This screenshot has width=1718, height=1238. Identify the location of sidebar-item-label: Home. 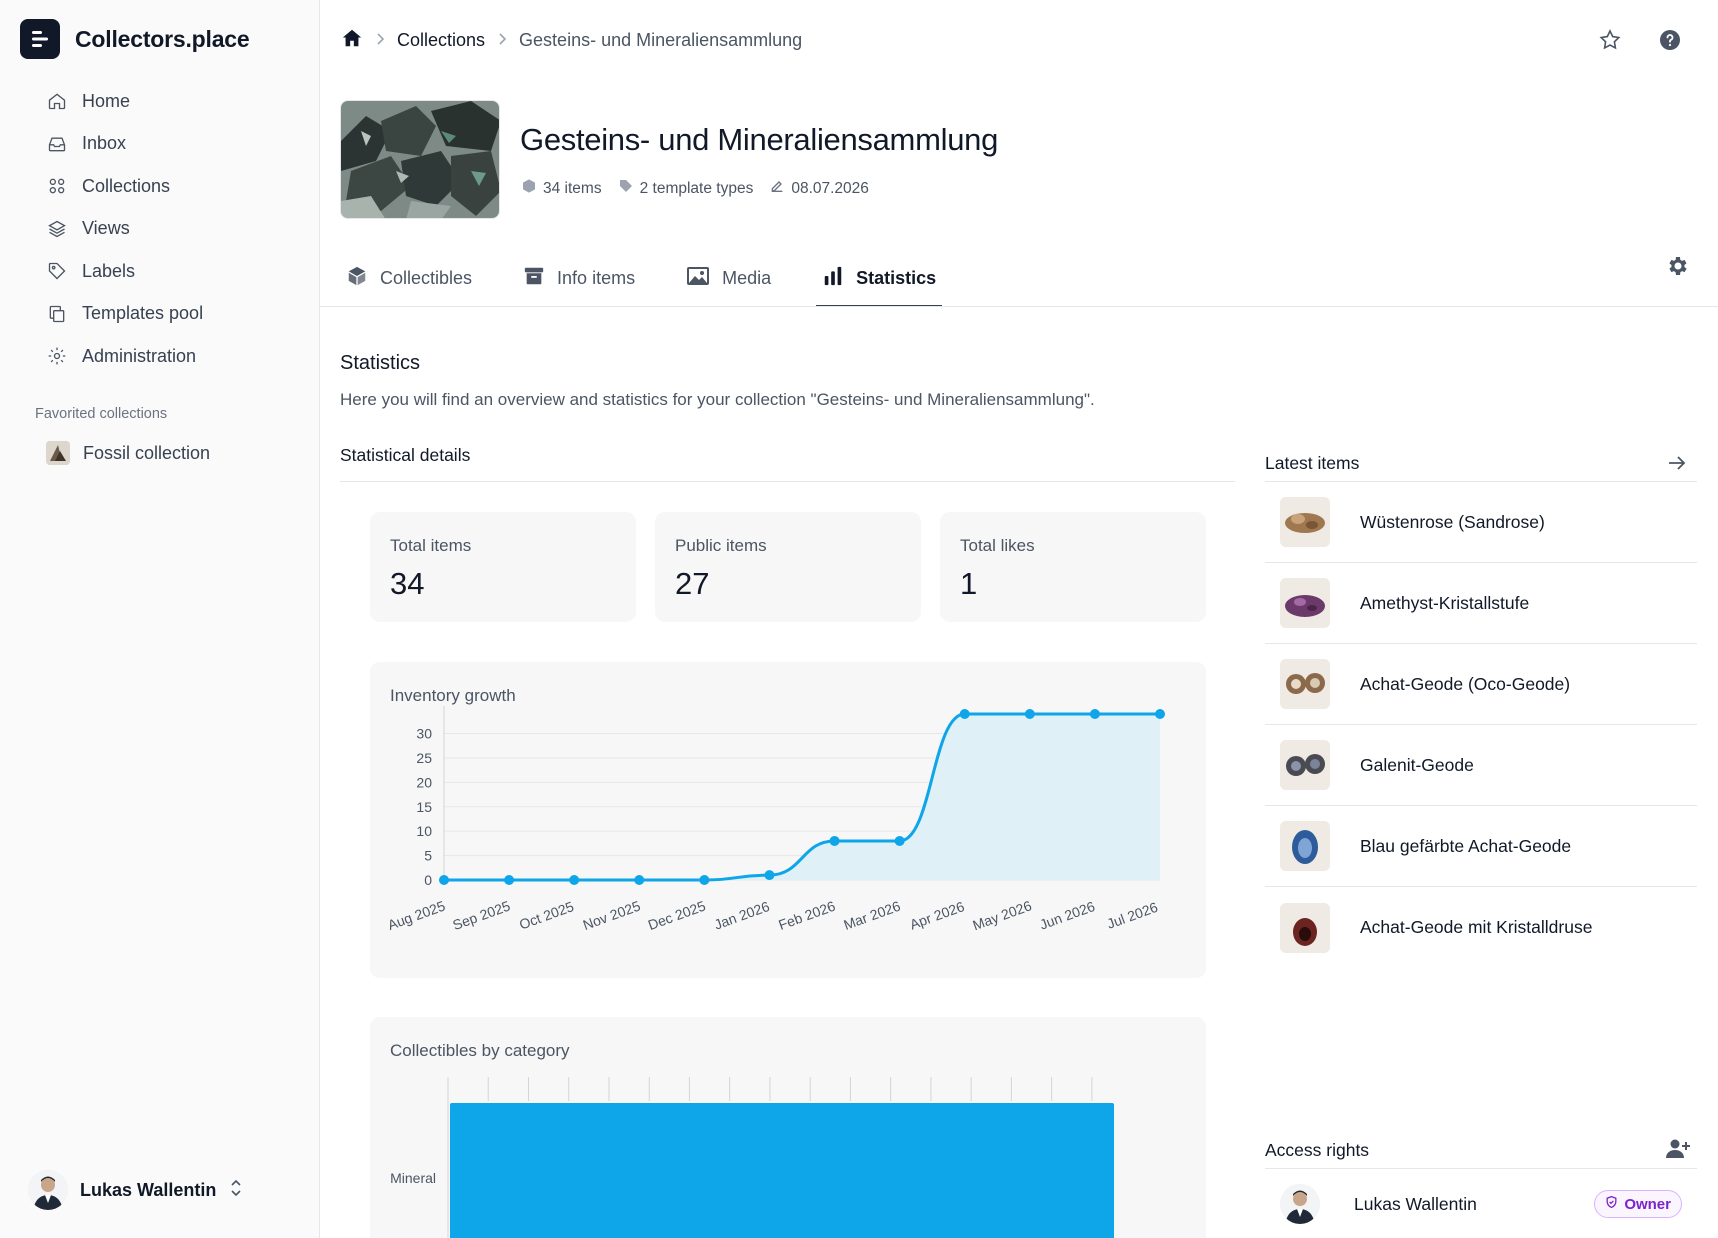
(106, 100).